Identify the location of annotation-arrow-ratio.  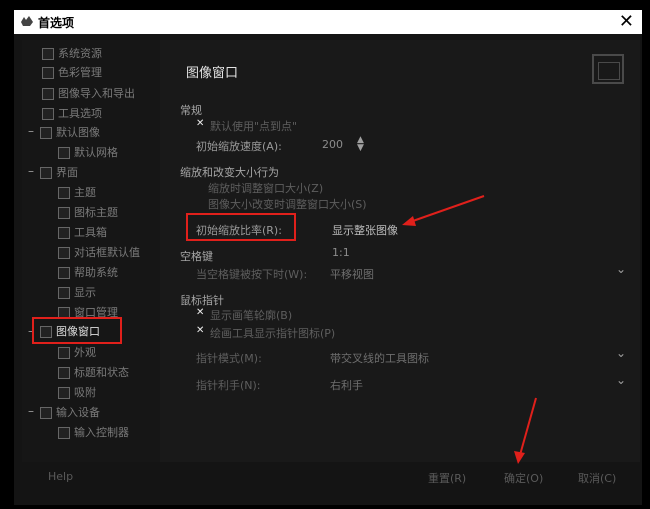
(443, 210).